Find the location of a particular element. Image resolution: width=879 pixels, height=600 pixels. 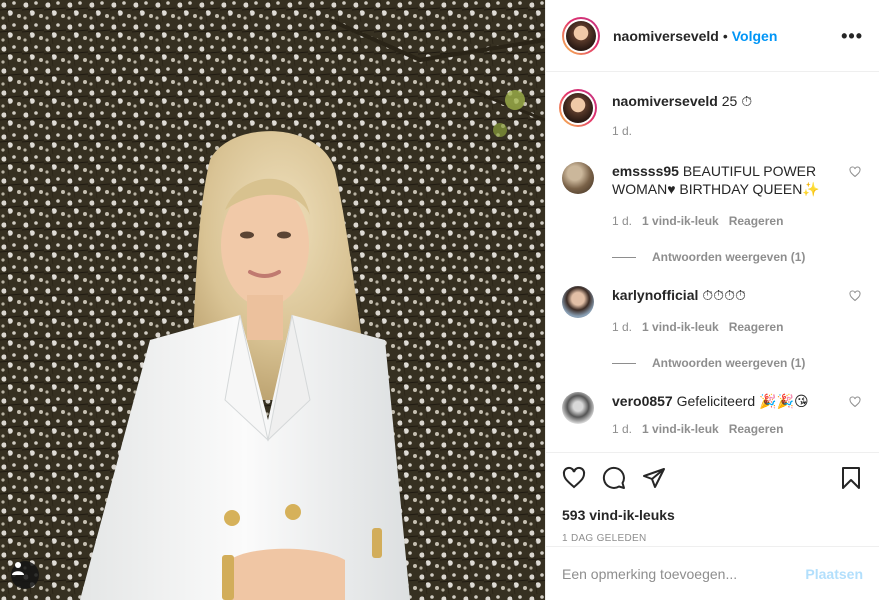

post-comment-button: Plaatsen is located at coordinates (834, 574).